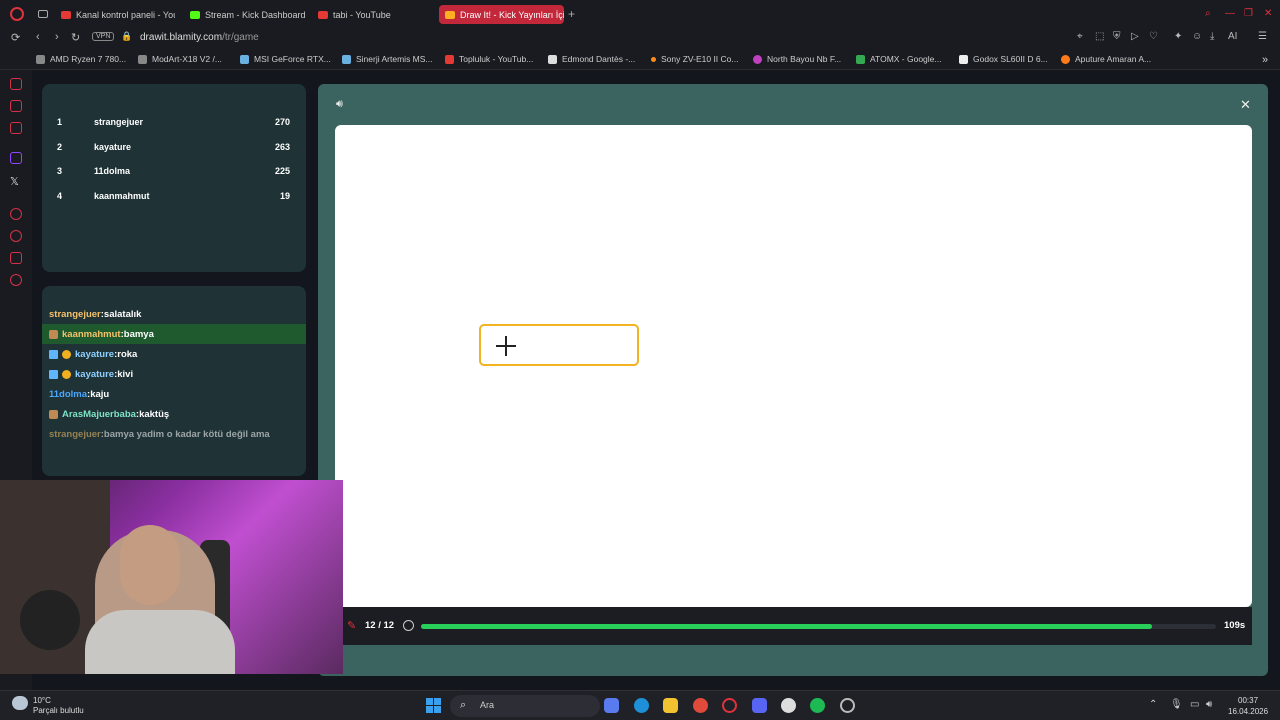 The image size is (1280, 720). I want to click on tray-expand-icon: ⌃, so click(1153, 704).